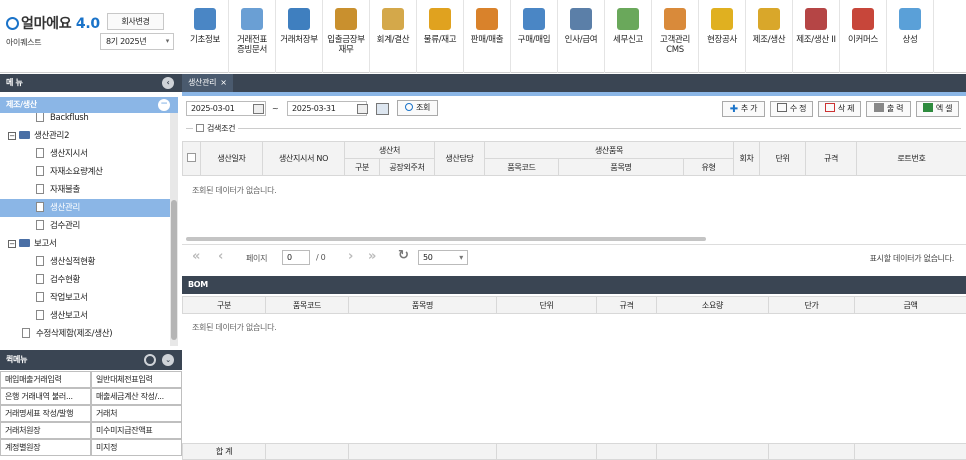 The width and height of the screenshot is (966, 460). What do you see at coordinates (937, 109) in the screenshot?
I see `excel-button: 엑 셀` at bounding box center [937, 109].